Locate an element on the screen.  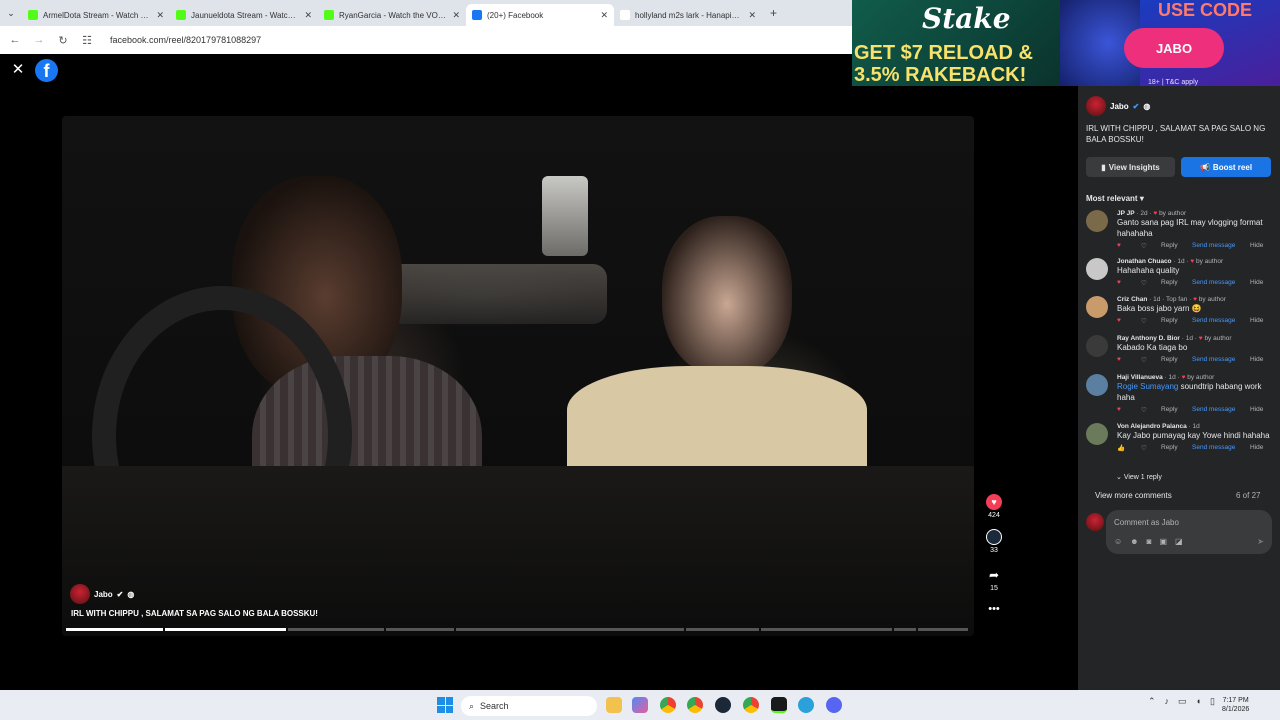
chrome-profile-icon is located at coordinates (695, 705).